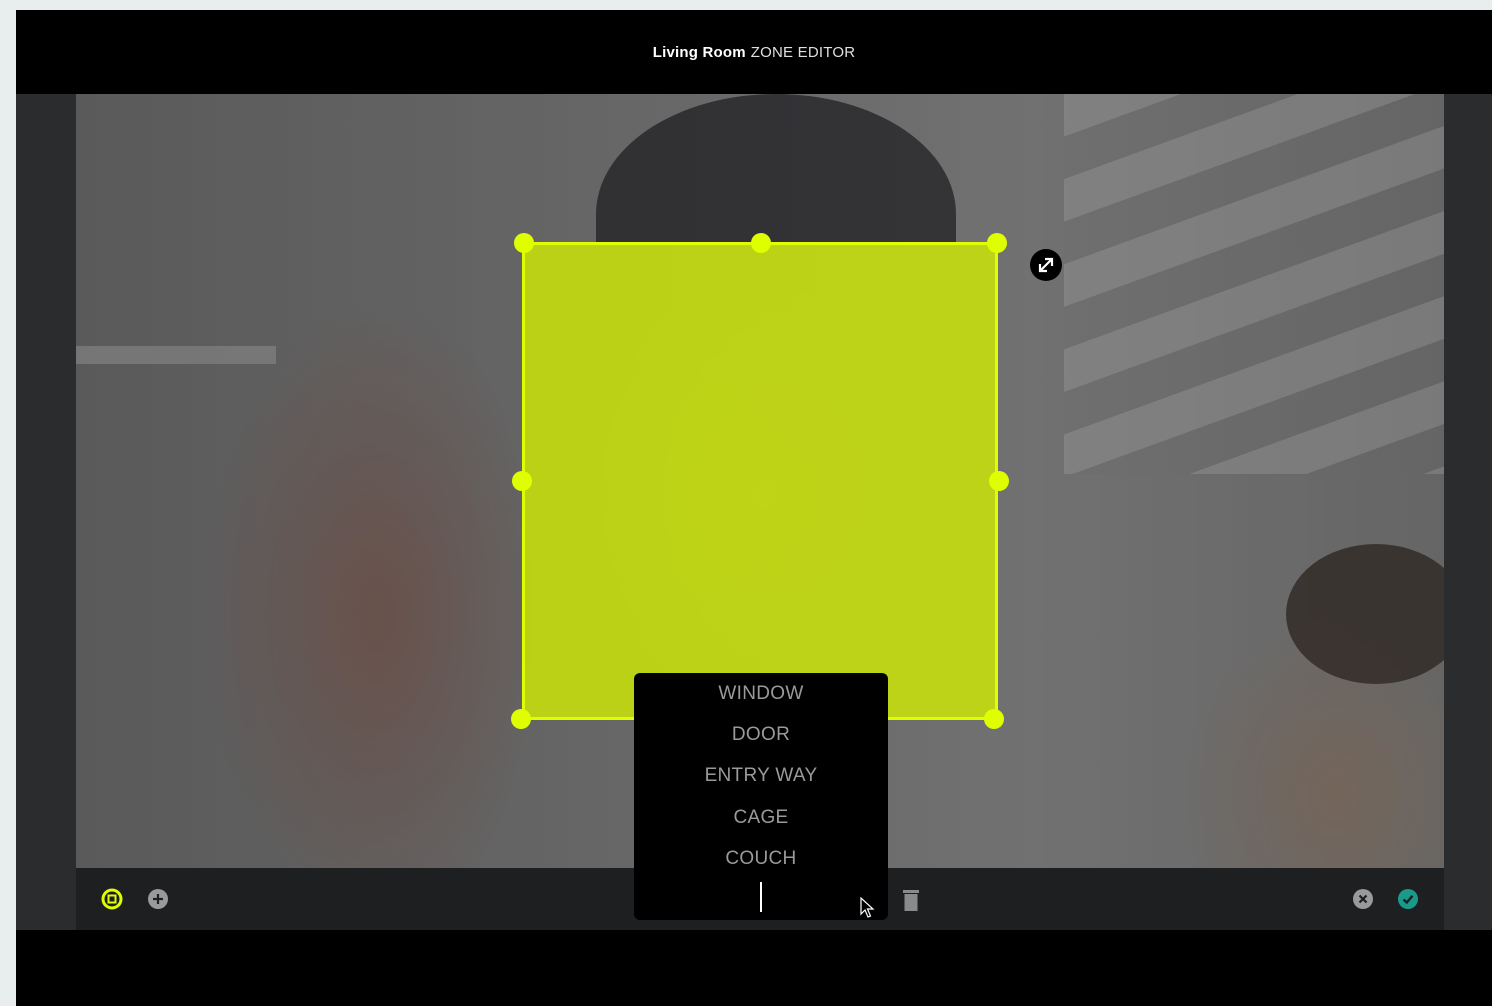  I want to click on zone-handle-bottom-left, so click(521, 719).